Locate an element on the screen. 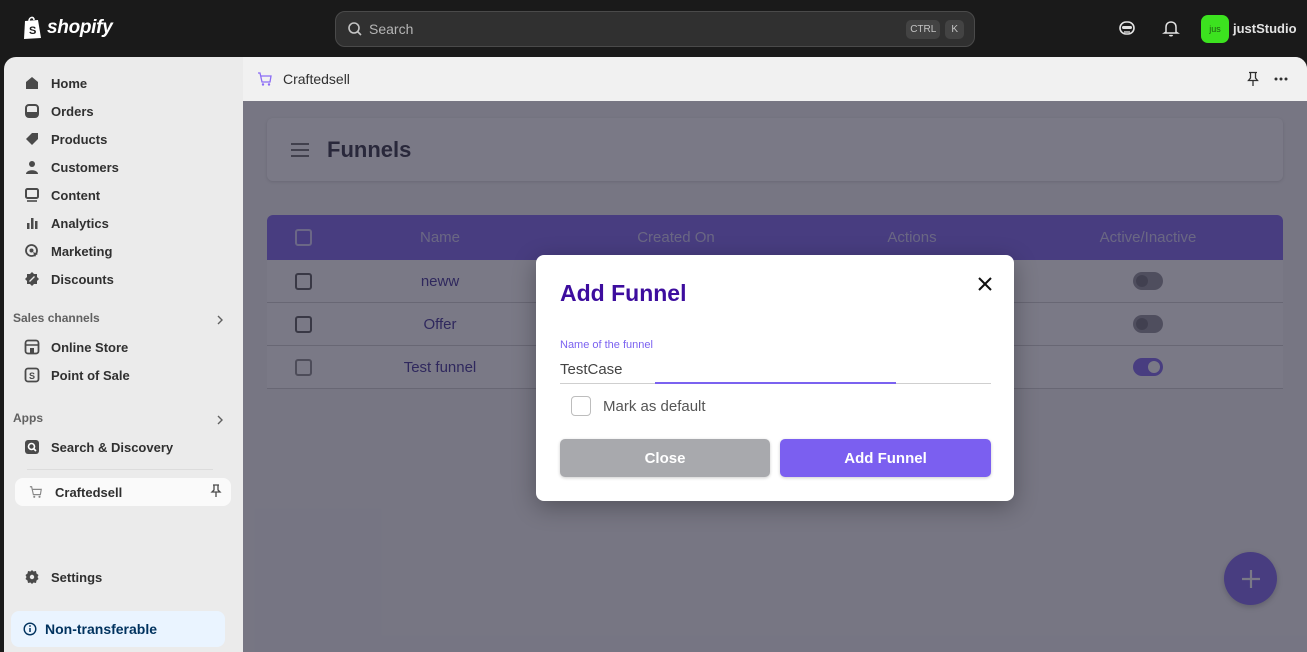  sidebar-item-label: Products is located at coordinates (79, 139).